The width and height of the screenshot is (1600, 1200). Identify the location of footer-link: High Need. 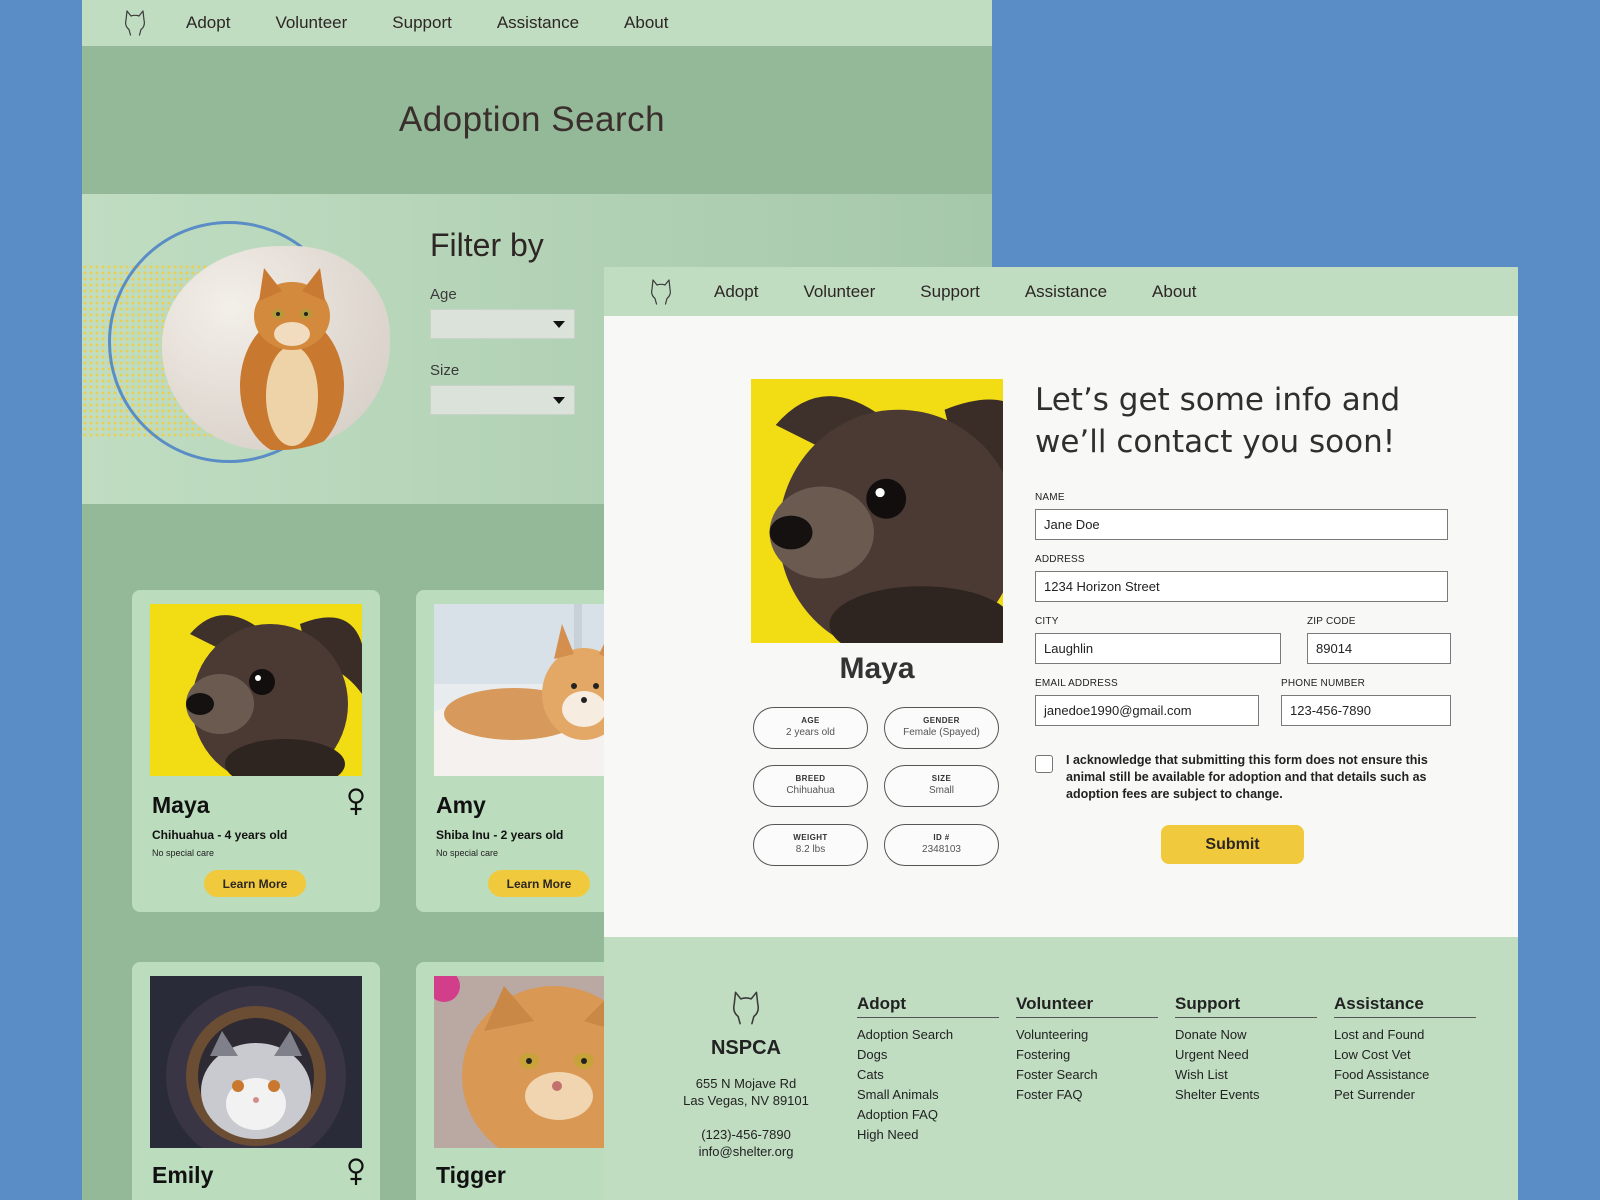
(928, 1135).